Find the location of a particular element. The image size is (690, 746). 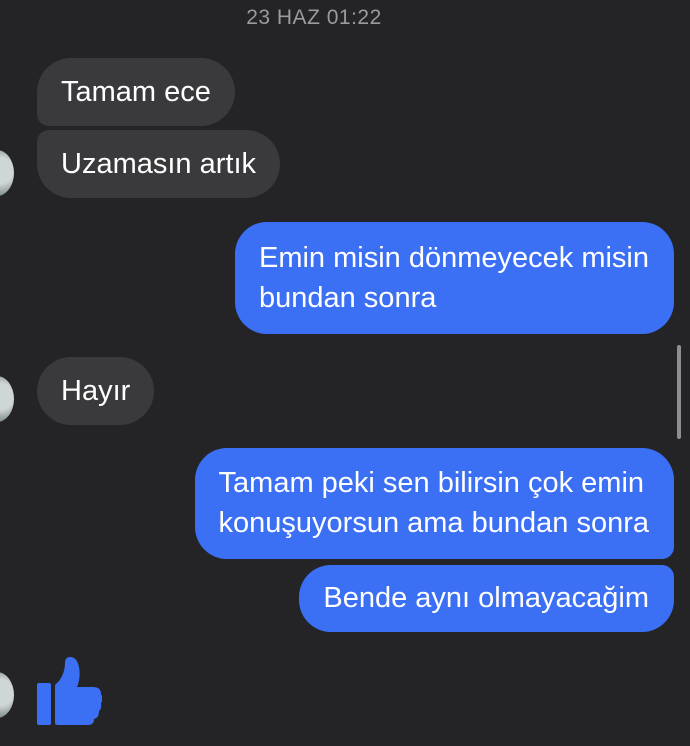

thumbs-up-icon is located at coordinates (69, 690).